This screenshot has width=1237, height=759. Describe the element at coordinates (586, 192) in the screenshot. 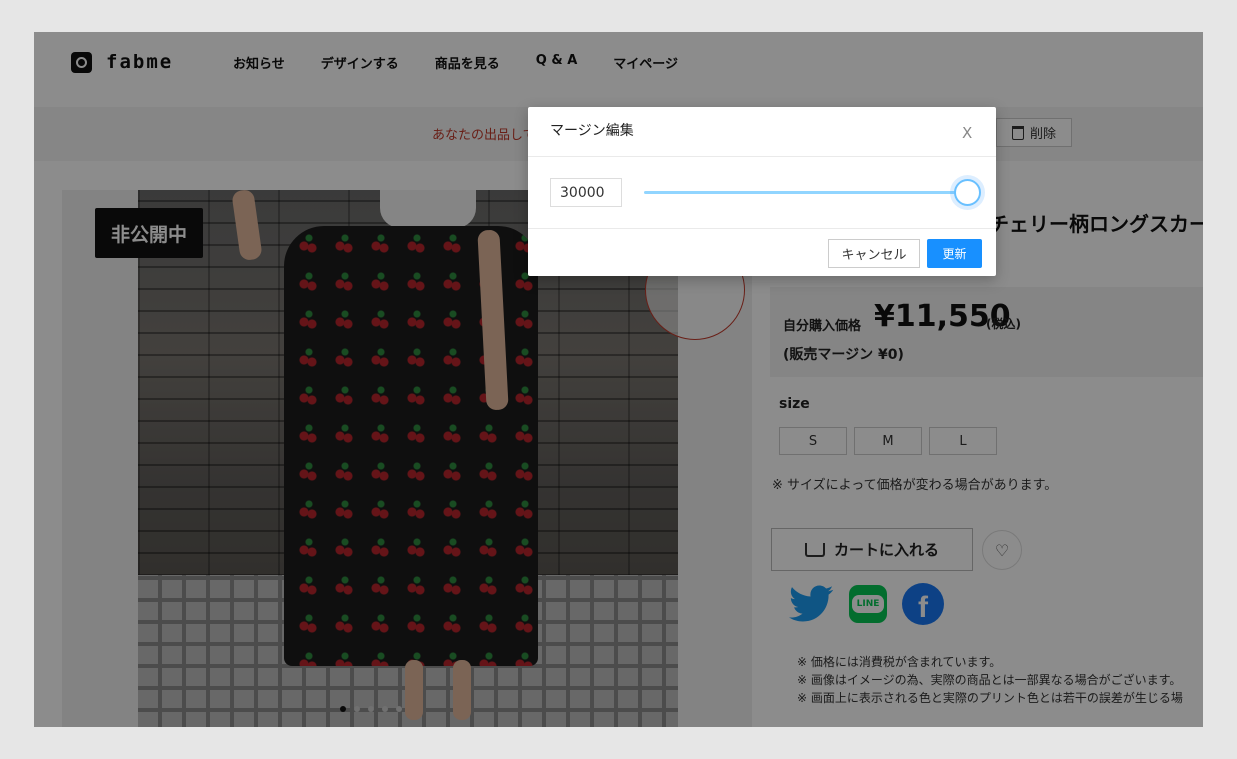

I see `margin-input` at that location.